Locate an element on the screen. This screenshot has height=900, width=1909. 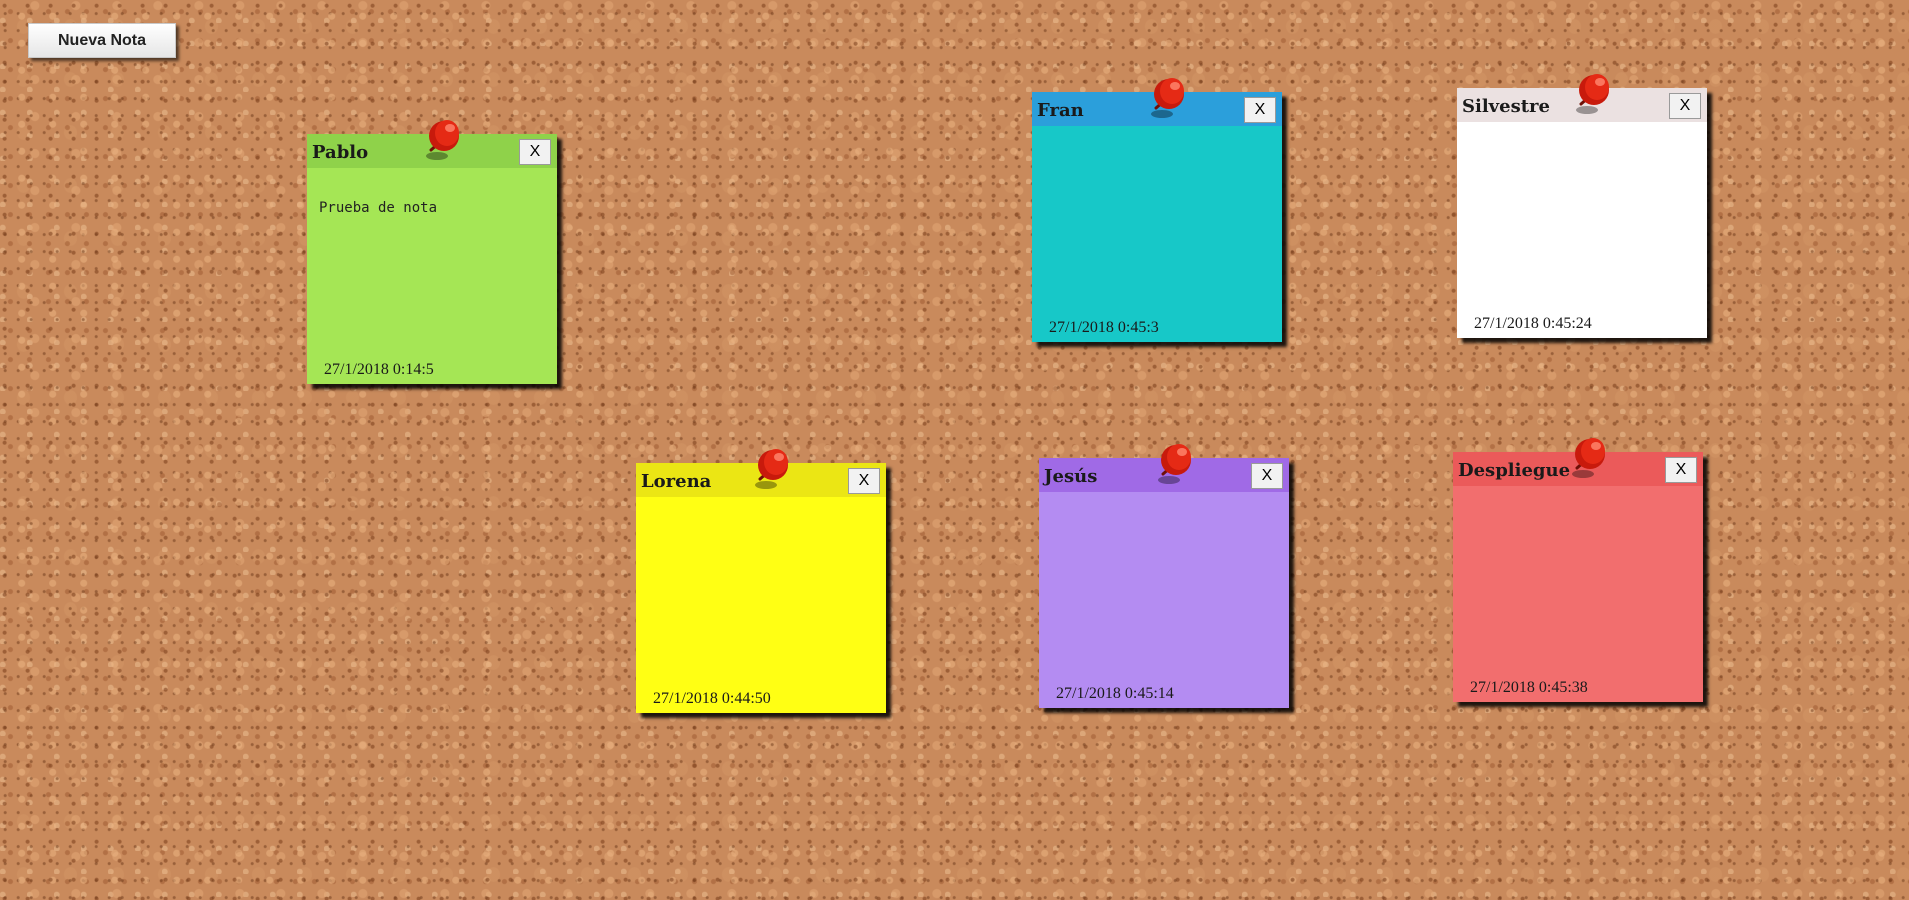
note-header: Pablo X is located at coordinates (432, 151).